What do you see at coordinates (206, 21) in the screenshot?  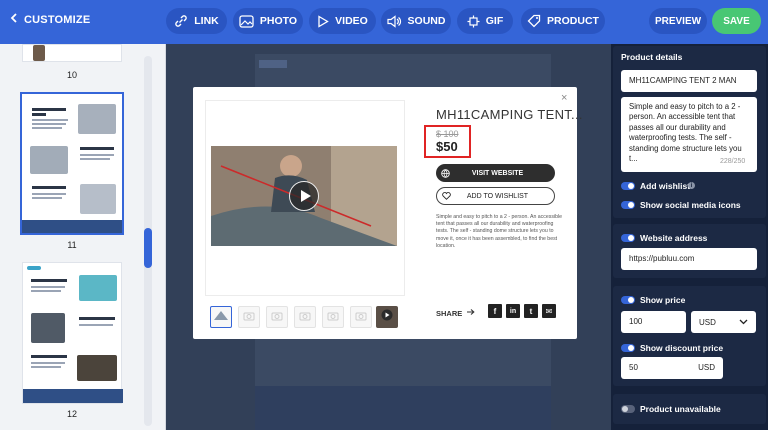 I see `tool-link-label: LINK` at bounding box center [206, 21].